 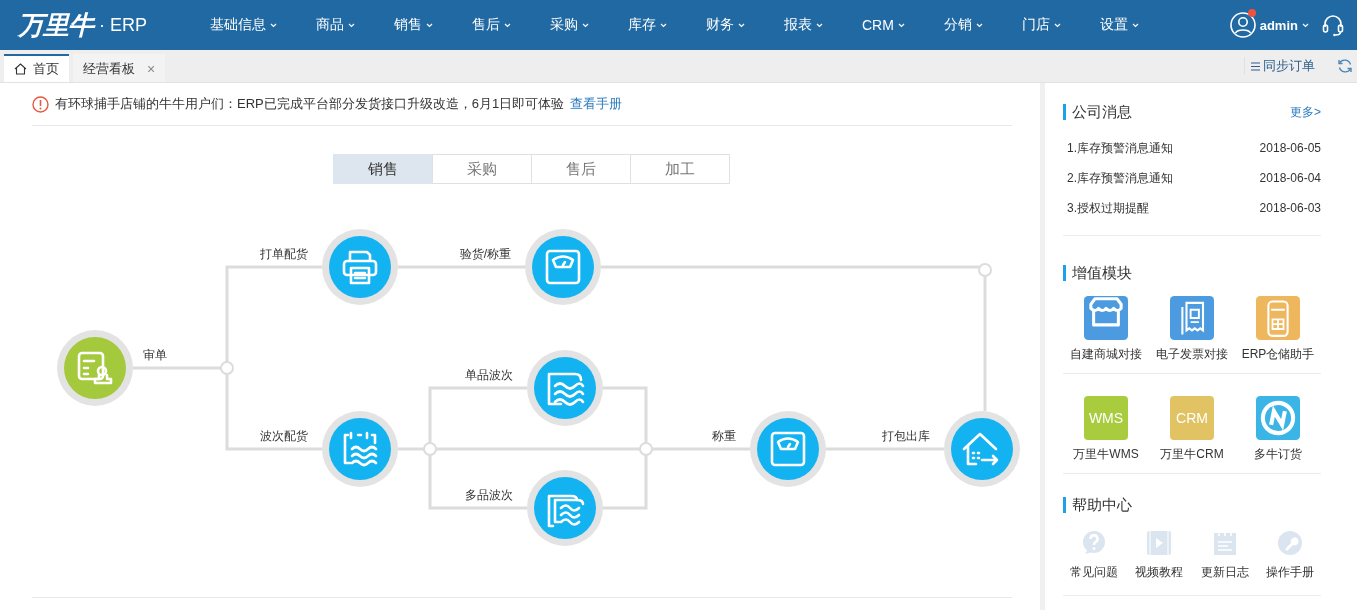 What do you see at coordinates (883, 25) in the screenshot?
I see `menu-item: CRM` at bounding box center [883, 25].